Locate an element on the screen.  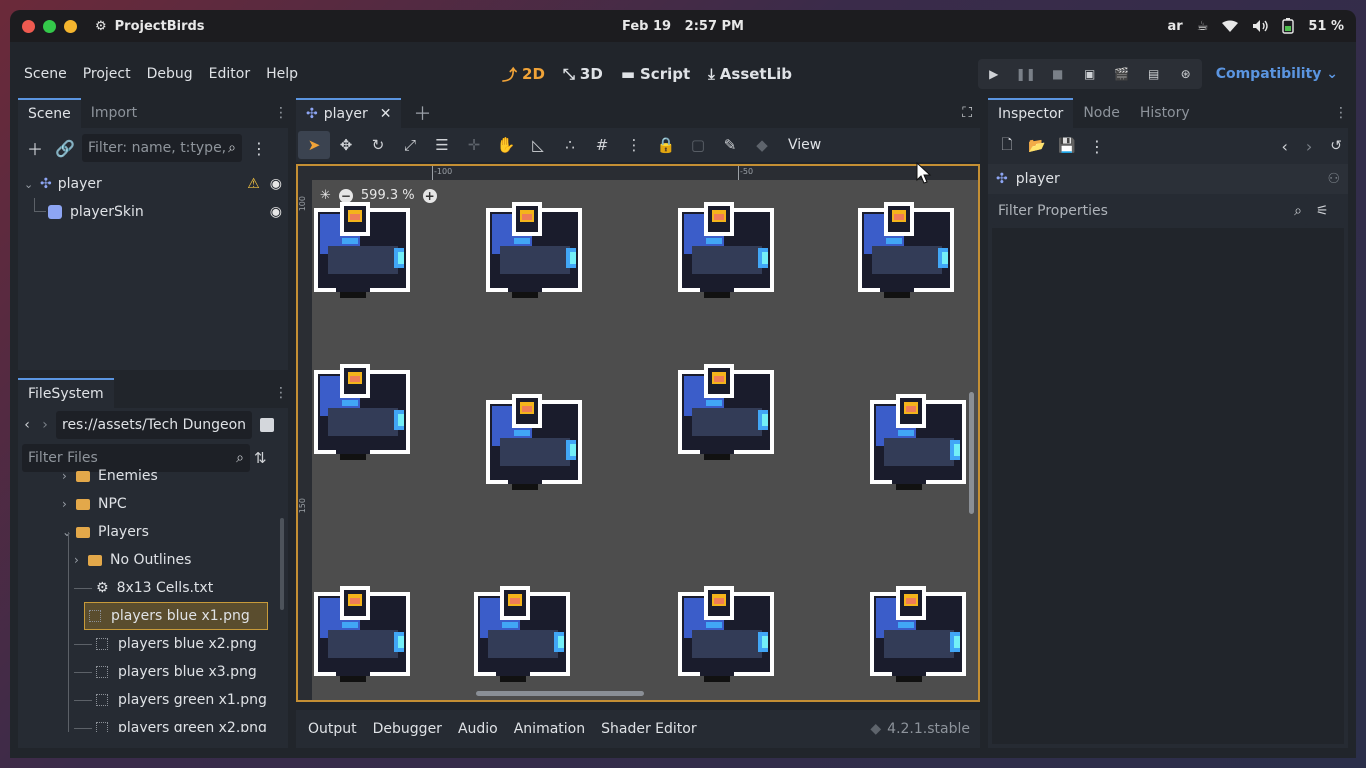
path-field: res://assets/Tech Dungeon is located at coordinates (154, 425).